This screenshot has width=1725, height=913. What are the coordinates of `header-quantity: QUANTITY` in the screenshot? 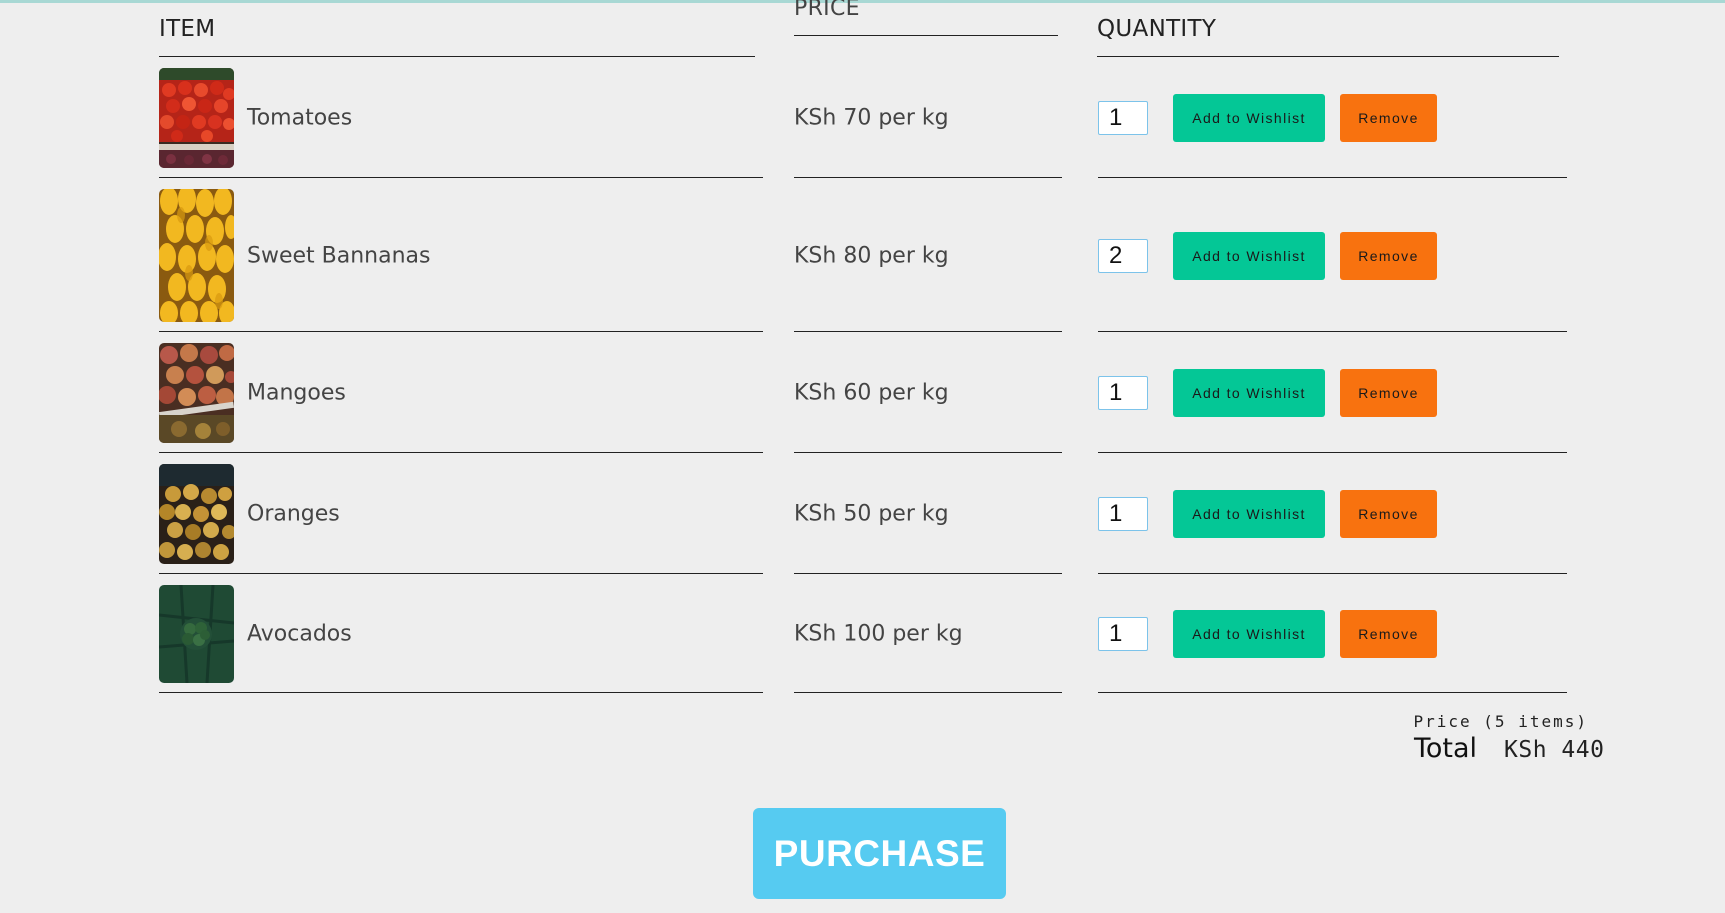 It's located at (1328, 36).